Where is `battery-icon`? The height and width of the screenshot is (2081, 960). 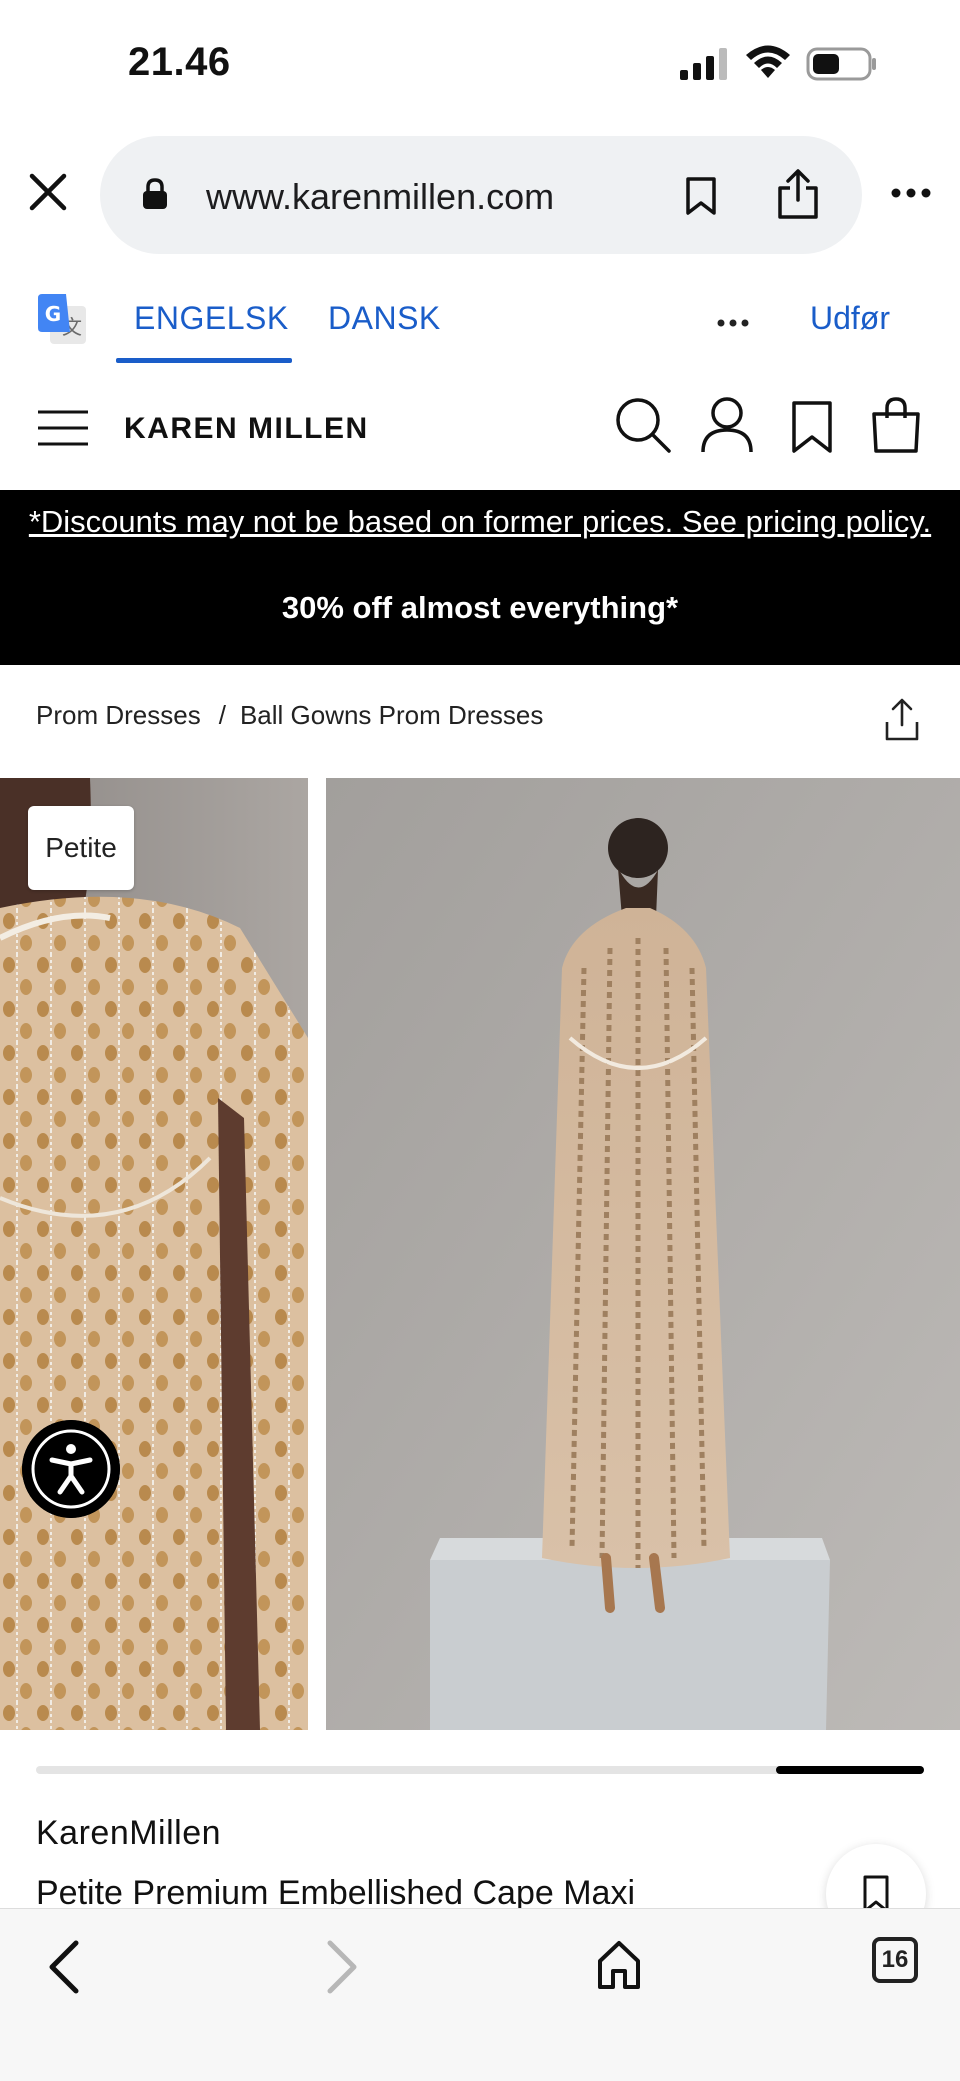 battery-icon is located at coordinates (841, 64).